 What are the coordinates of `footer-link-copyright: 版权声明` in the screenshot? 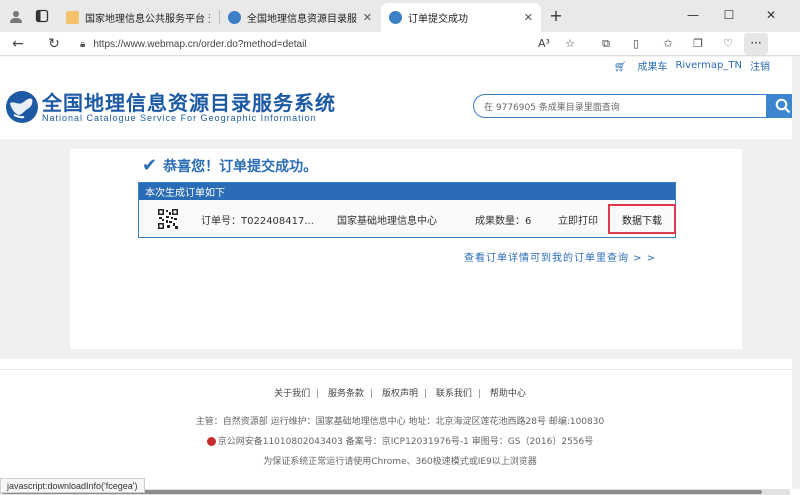 It's located at (400, 394).